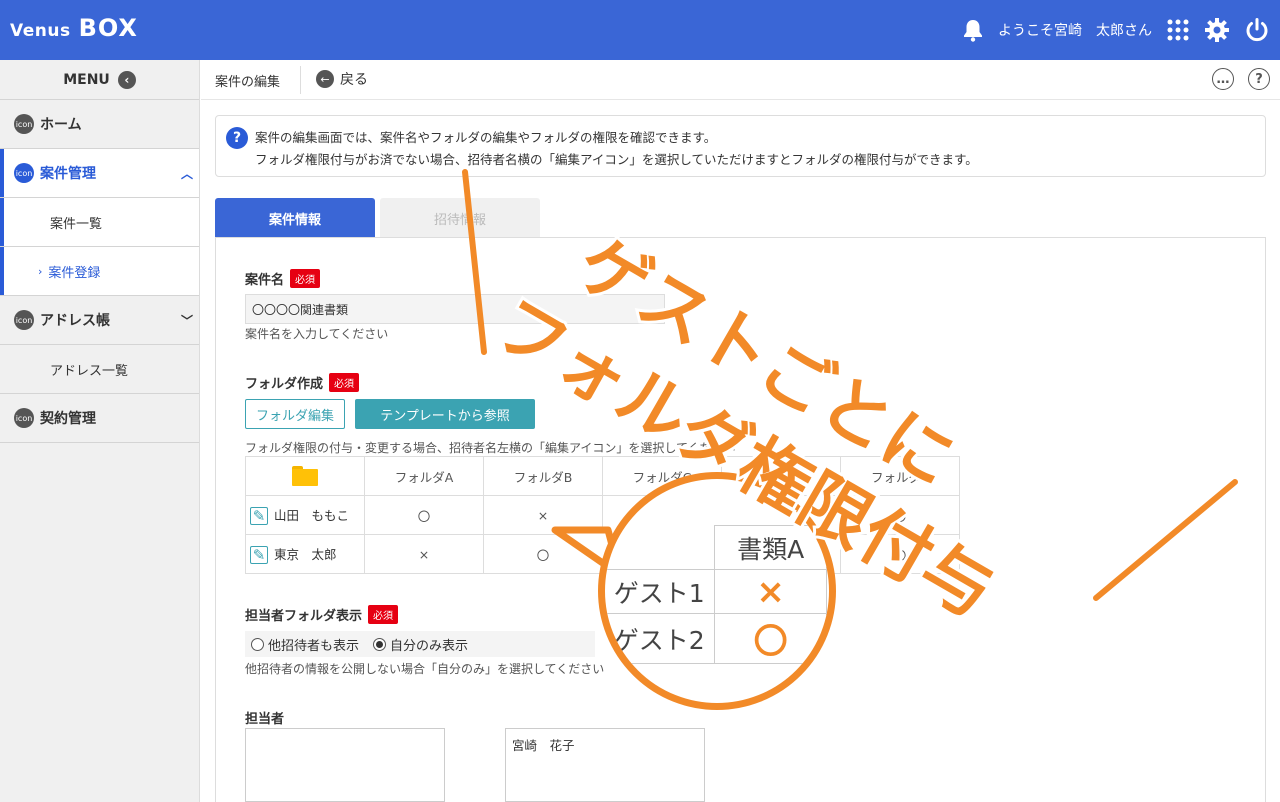  Describe the element at coordinates (284, 384) in the screenshot. I see `folder-create-label-text: フォルダ作成` at that location.